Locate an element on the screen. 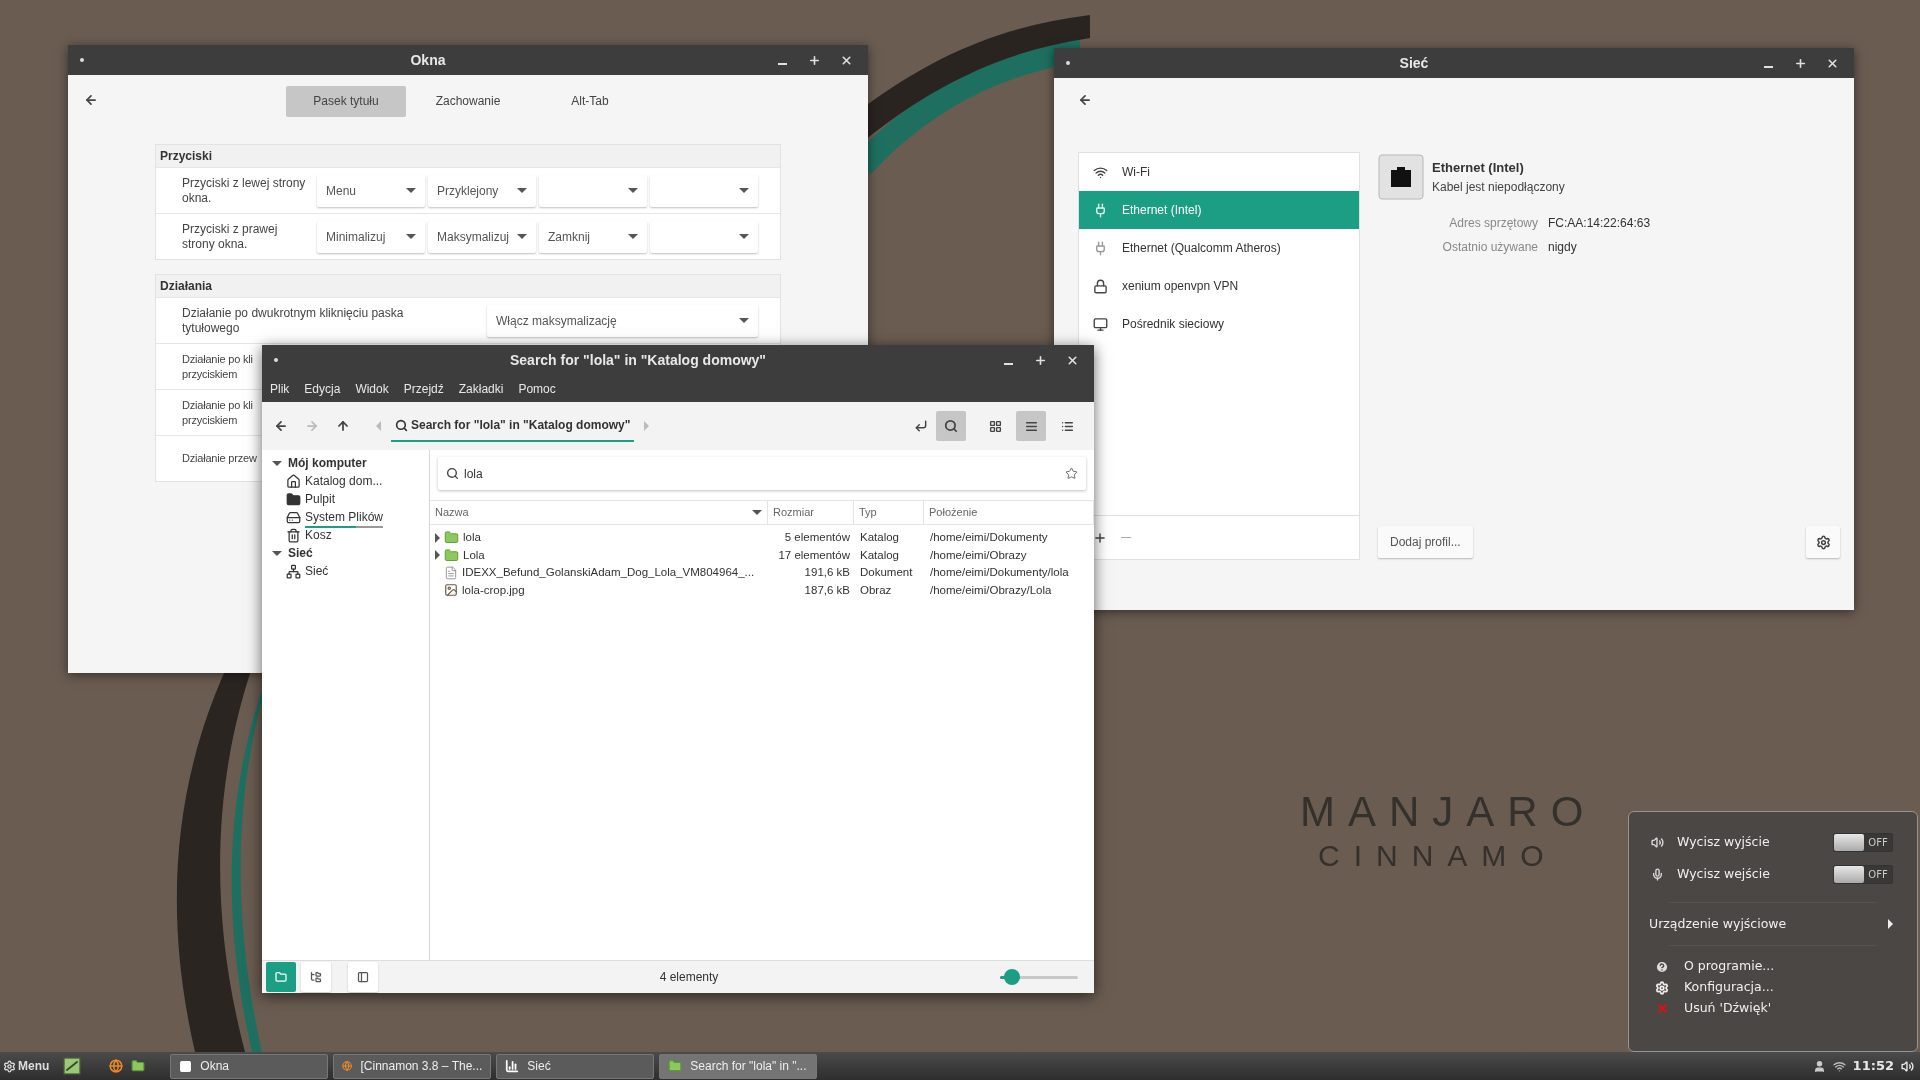 The height and width of the screenshot is (1080, 1920). menu-item: Edycja is located at coordinates (322, 388).